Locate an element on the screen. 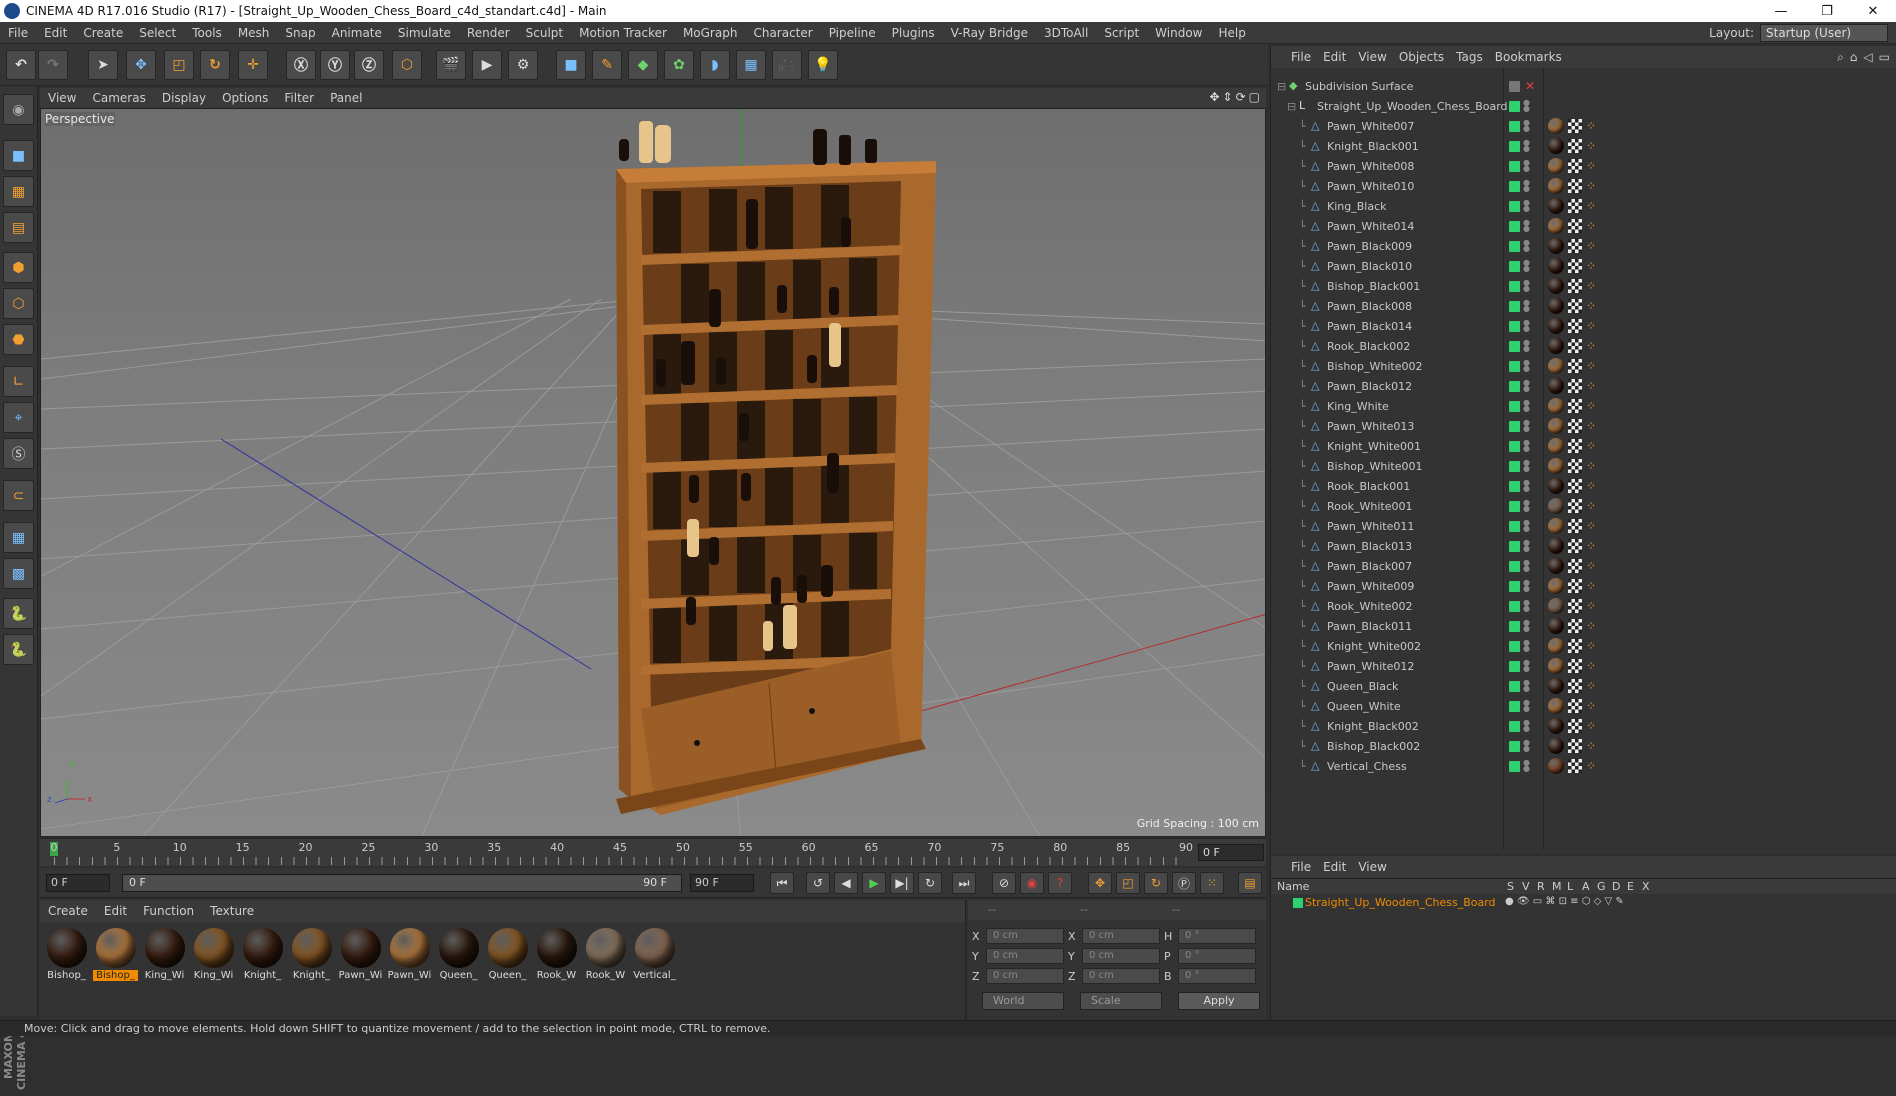  tree-row: └ △ King_White ● ● ⁘ is located at coordinates (1583, 406).